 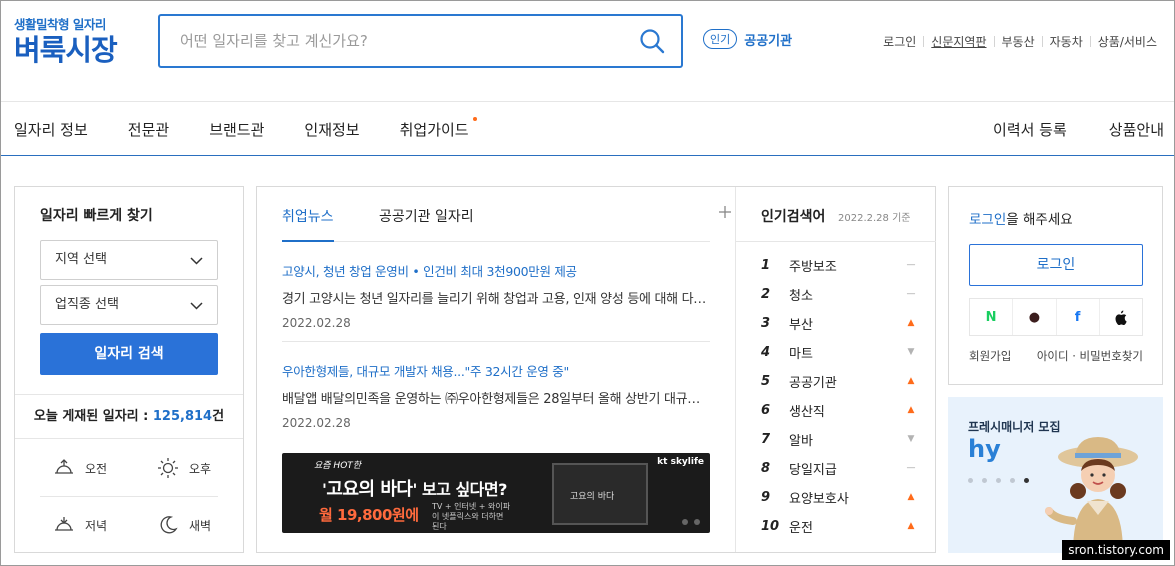 What do you see at coordinates (80, 468) in the screenshot?
I see `time-morning: 오전` at bounding box center [80, 468].